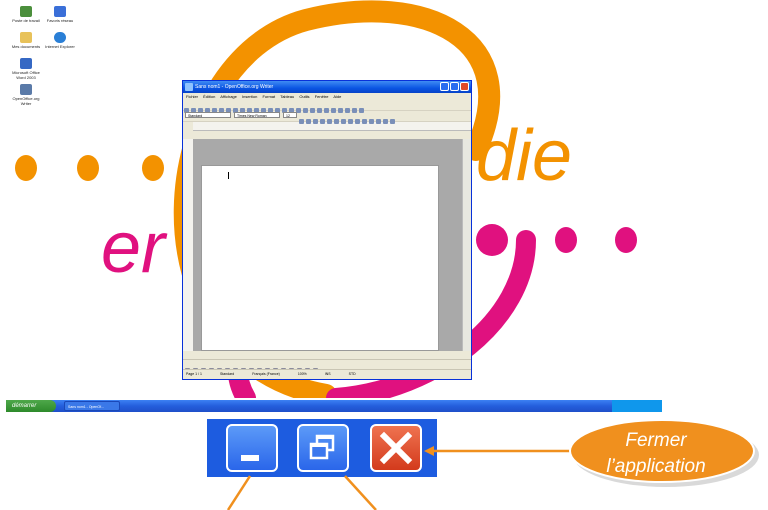  What do you see at coordinates (360, 492) in the screenshot?
I see `restore-callout-arrow` at bounding box center [360, 492].